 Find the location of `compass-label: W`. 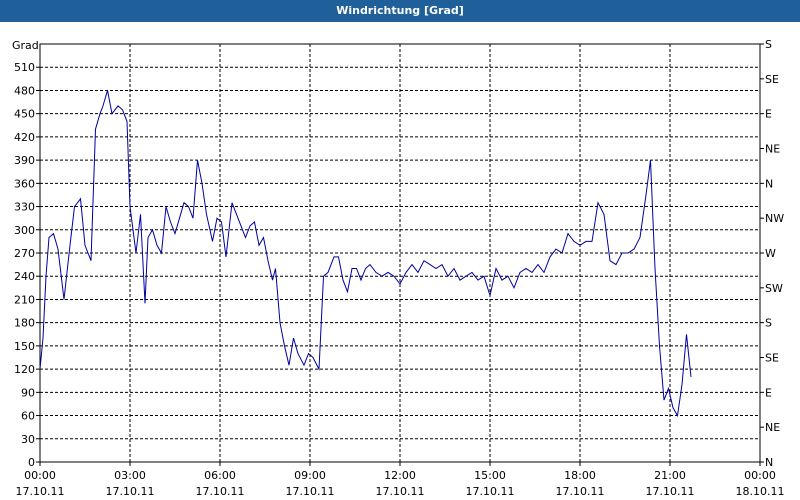

compass-label: W is located at coordinates (770, 253).